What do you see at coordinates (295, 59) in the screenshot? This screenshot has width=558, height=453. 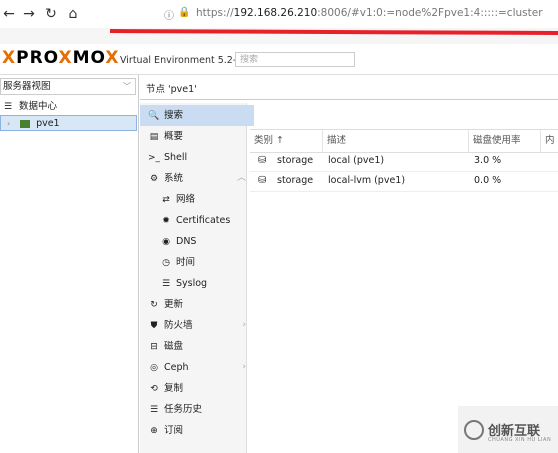 I see `search-input: 搜索` at bounding box center [295, 59].